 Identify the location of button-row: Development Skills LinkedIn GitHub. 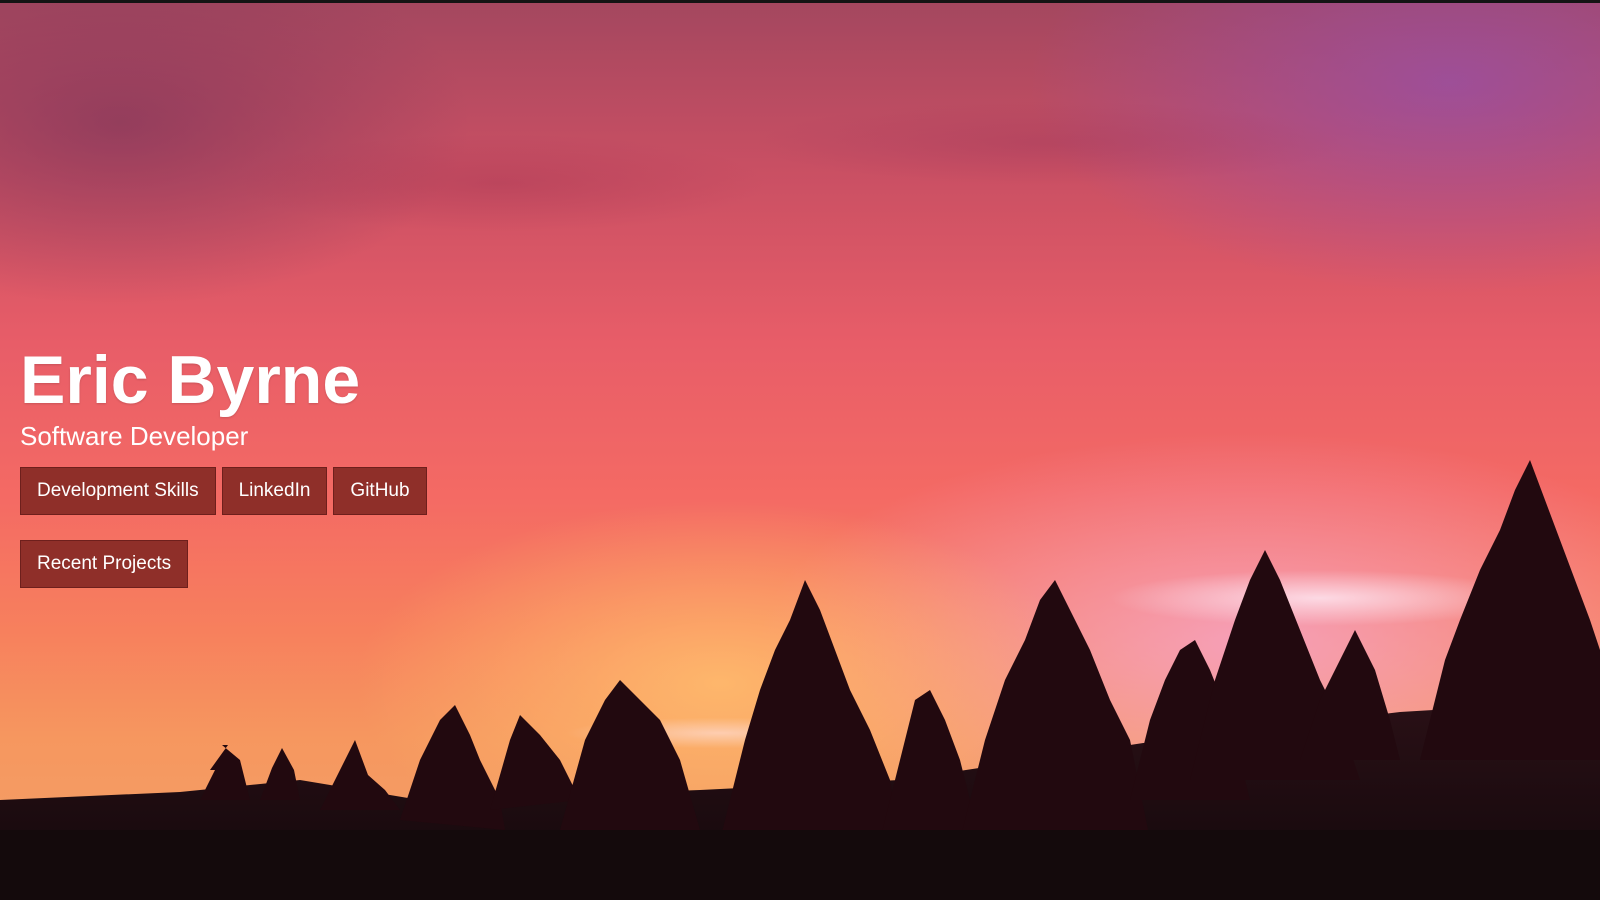
(223, 491).